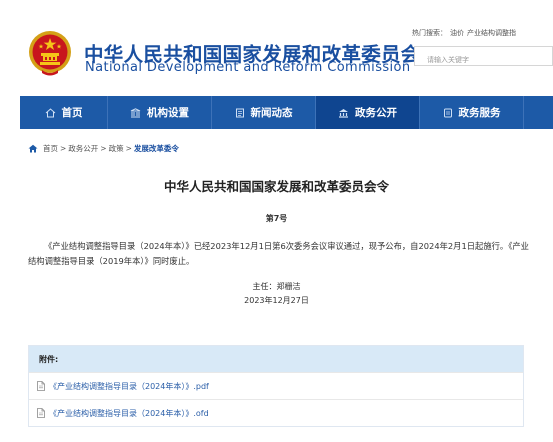 The height and width of the screenshot is (442, 553). What do you see at coordinates (376, 113) in the screenshot?
I see `nav-item-label: 政务公开` at bounding box center [376, 113].